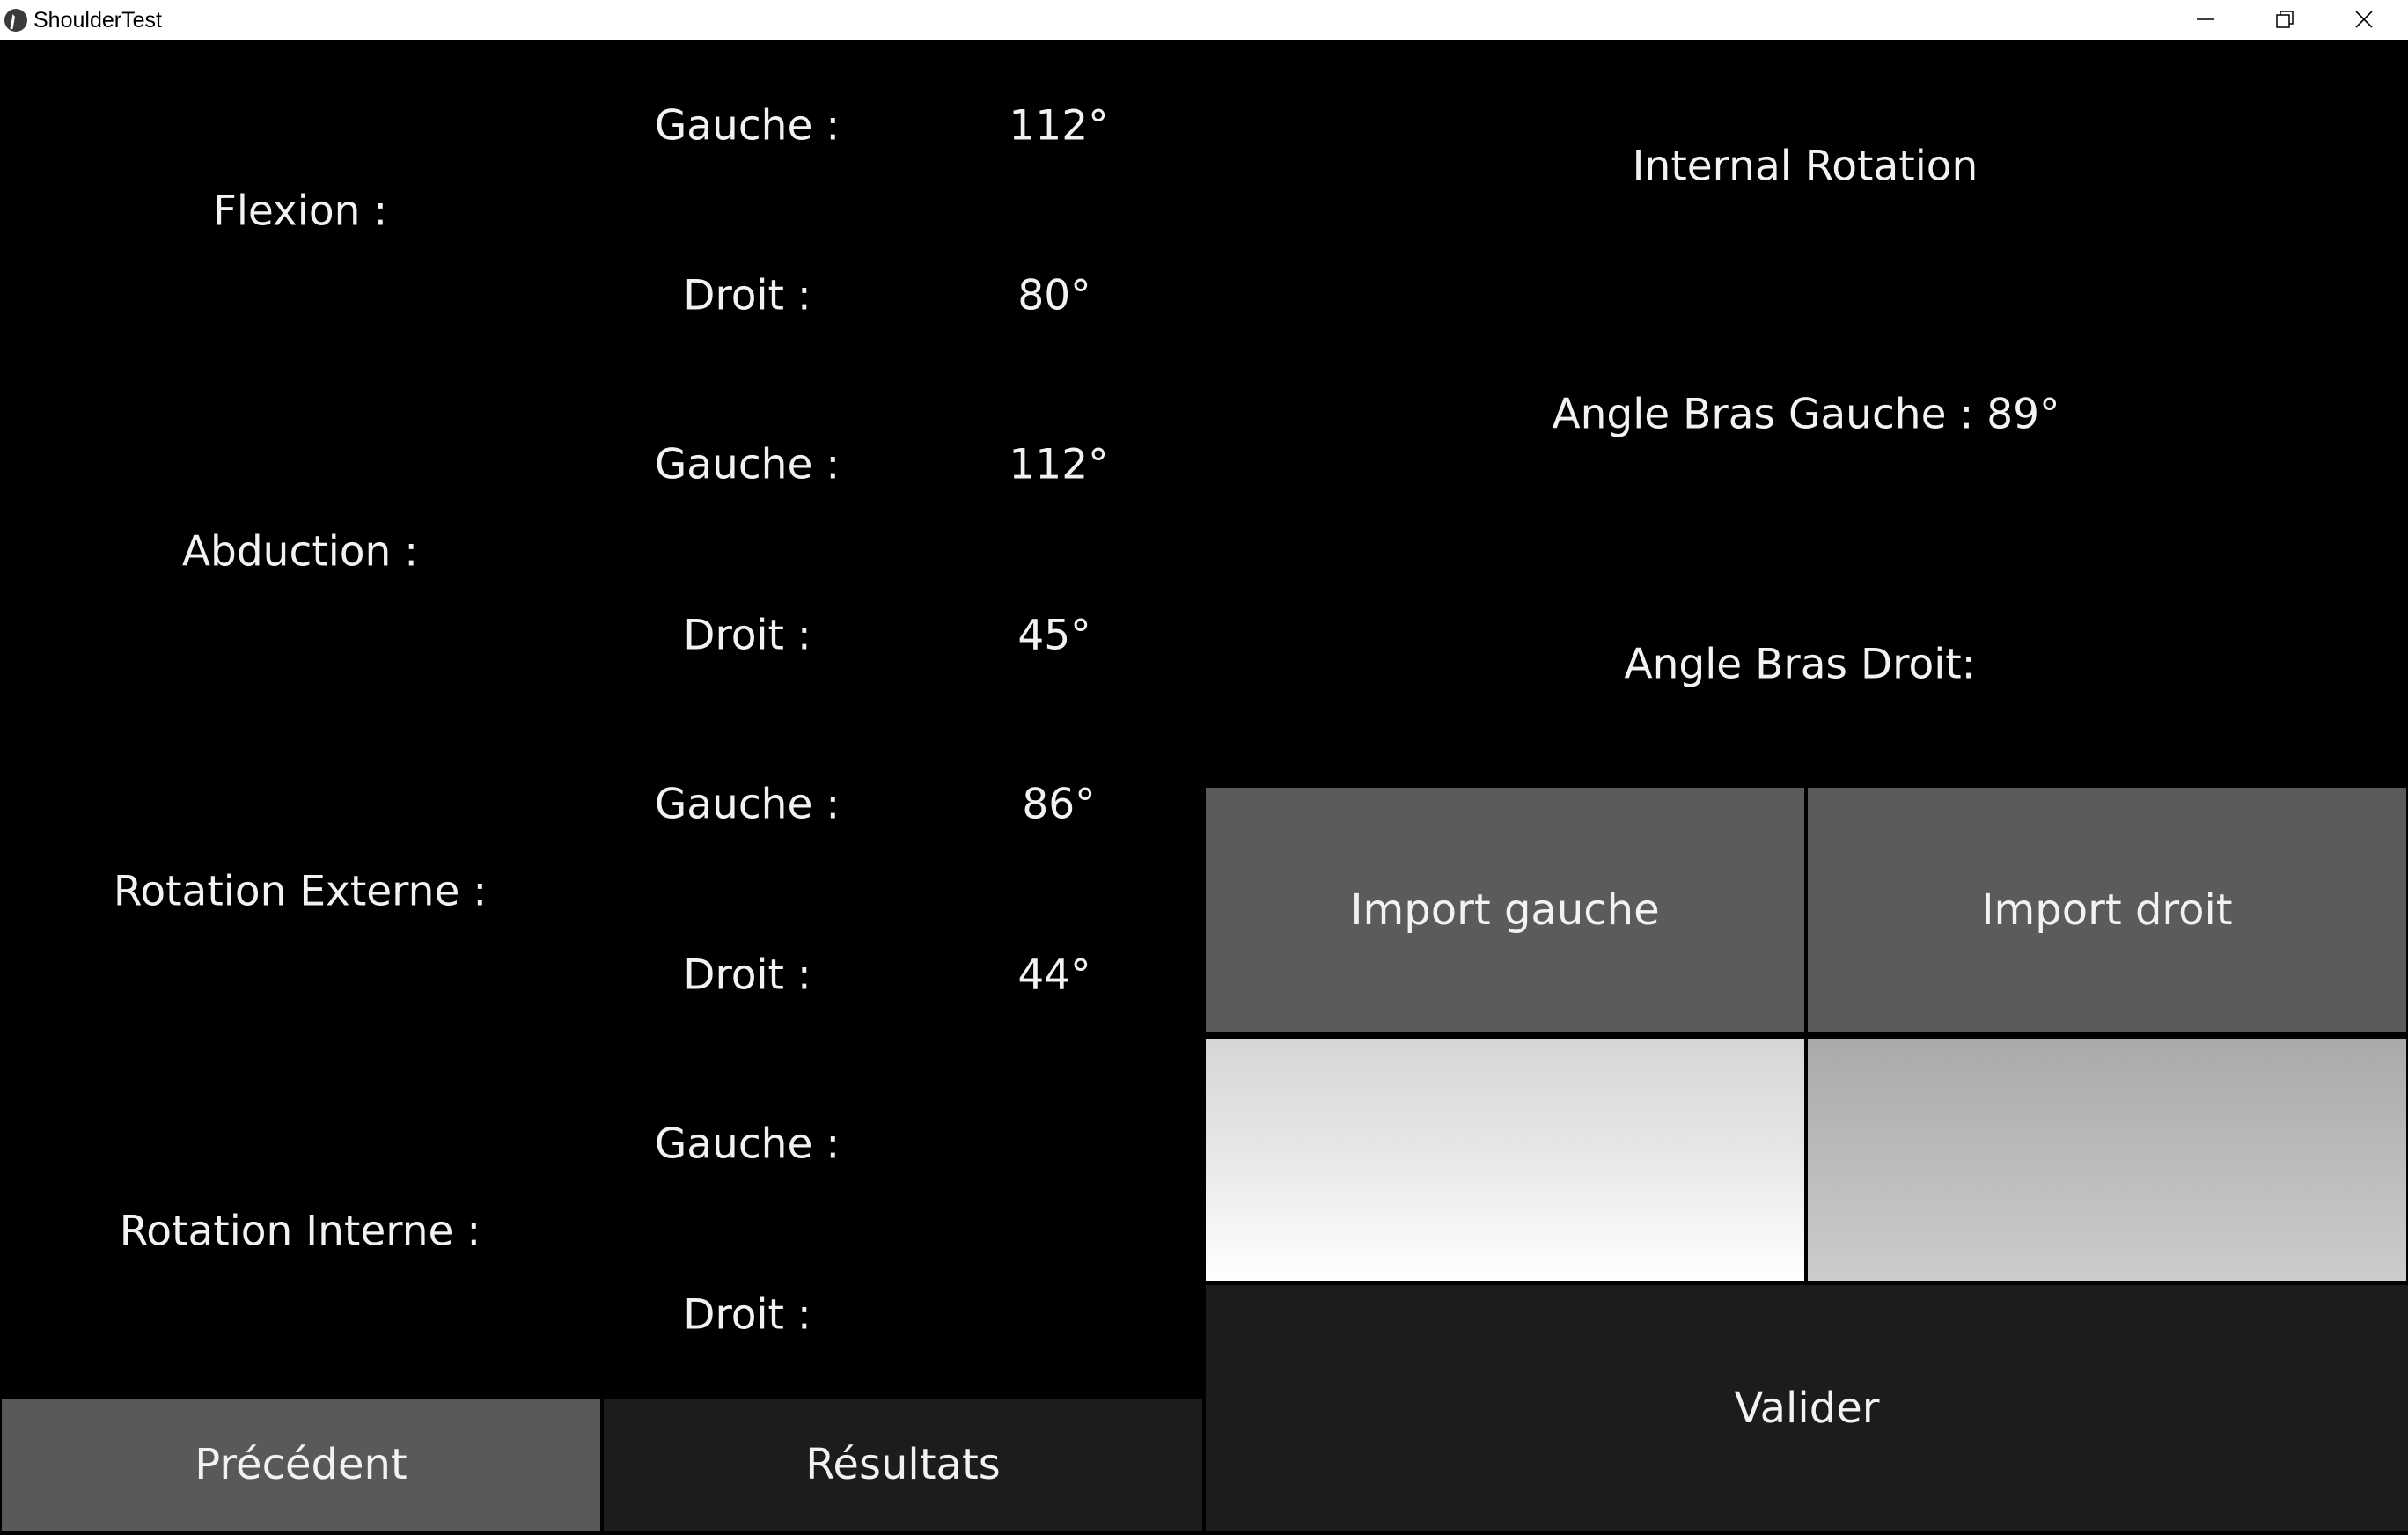 The height and width of the screenshot is (1535, 2408). What do you see at coordinates (1807, 1408) in the screenshot?
I see `valider-button: Valider` at bounding box center [1807, 1408].